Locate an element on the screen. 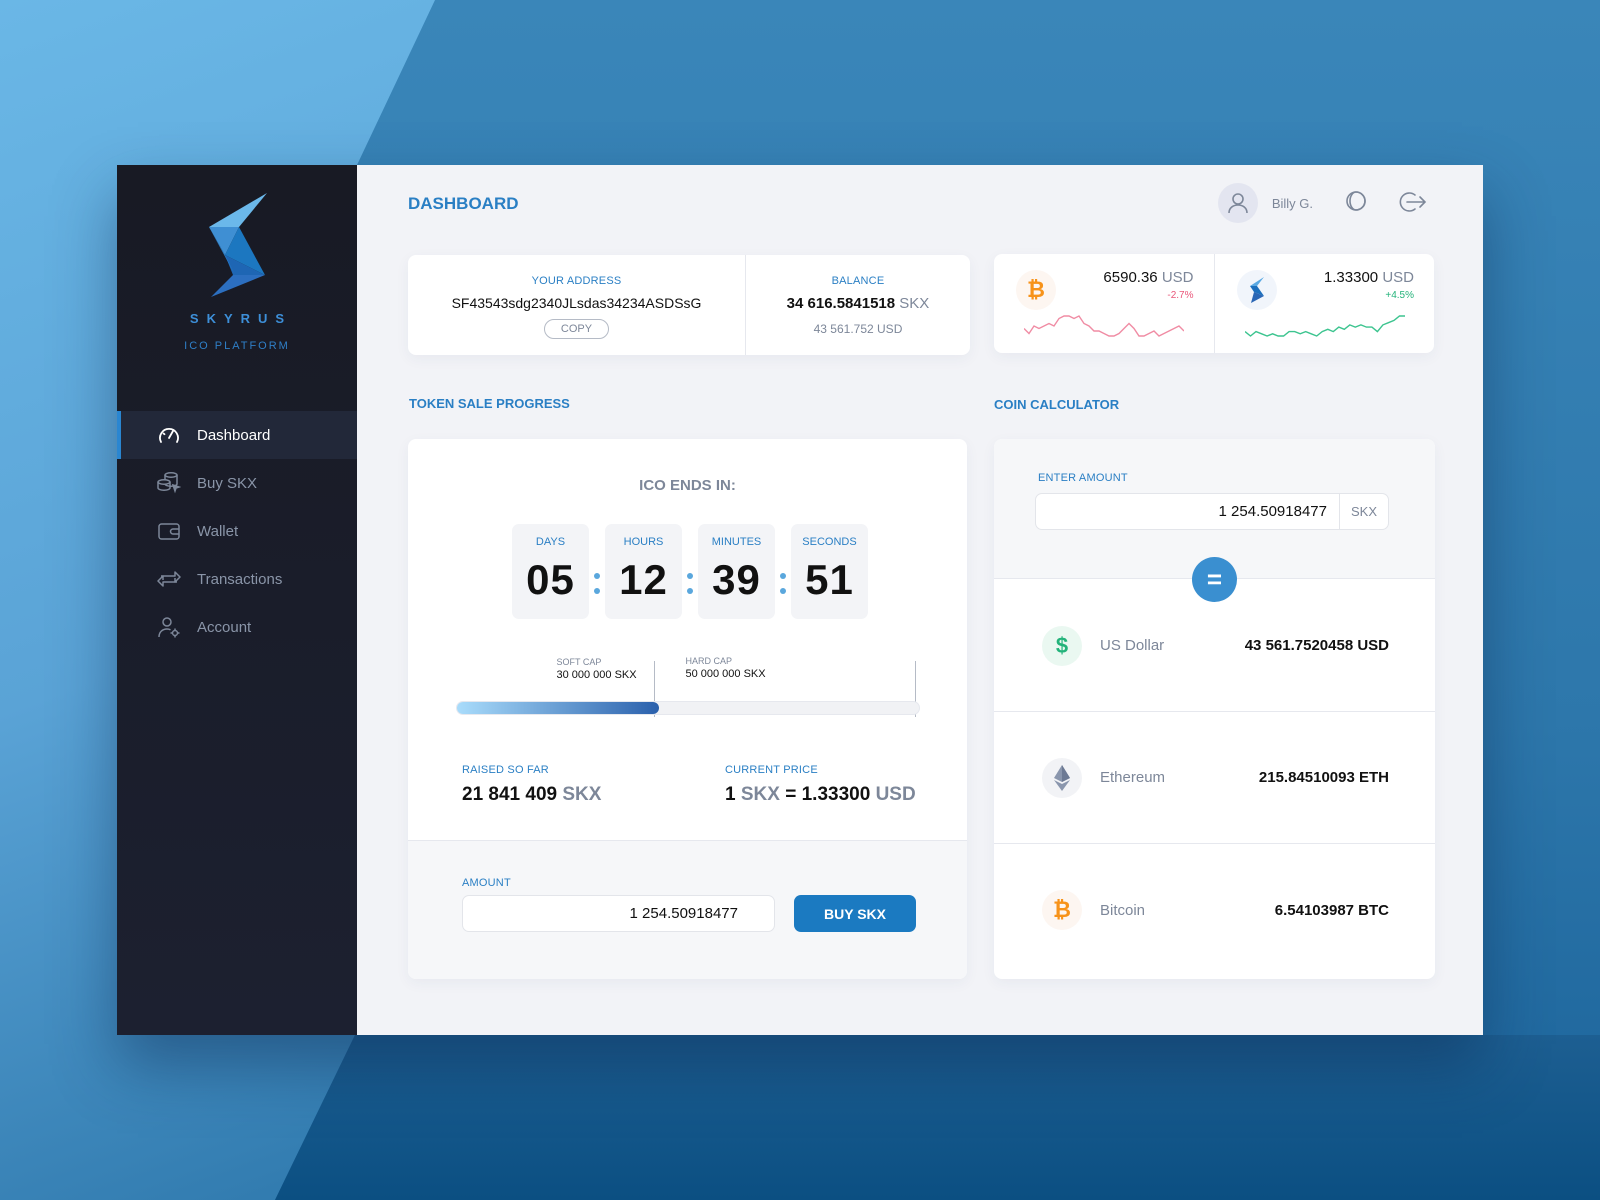 This screenshot has height=1200, width=1600. price-equals: = is located at coordinates (791, 794).